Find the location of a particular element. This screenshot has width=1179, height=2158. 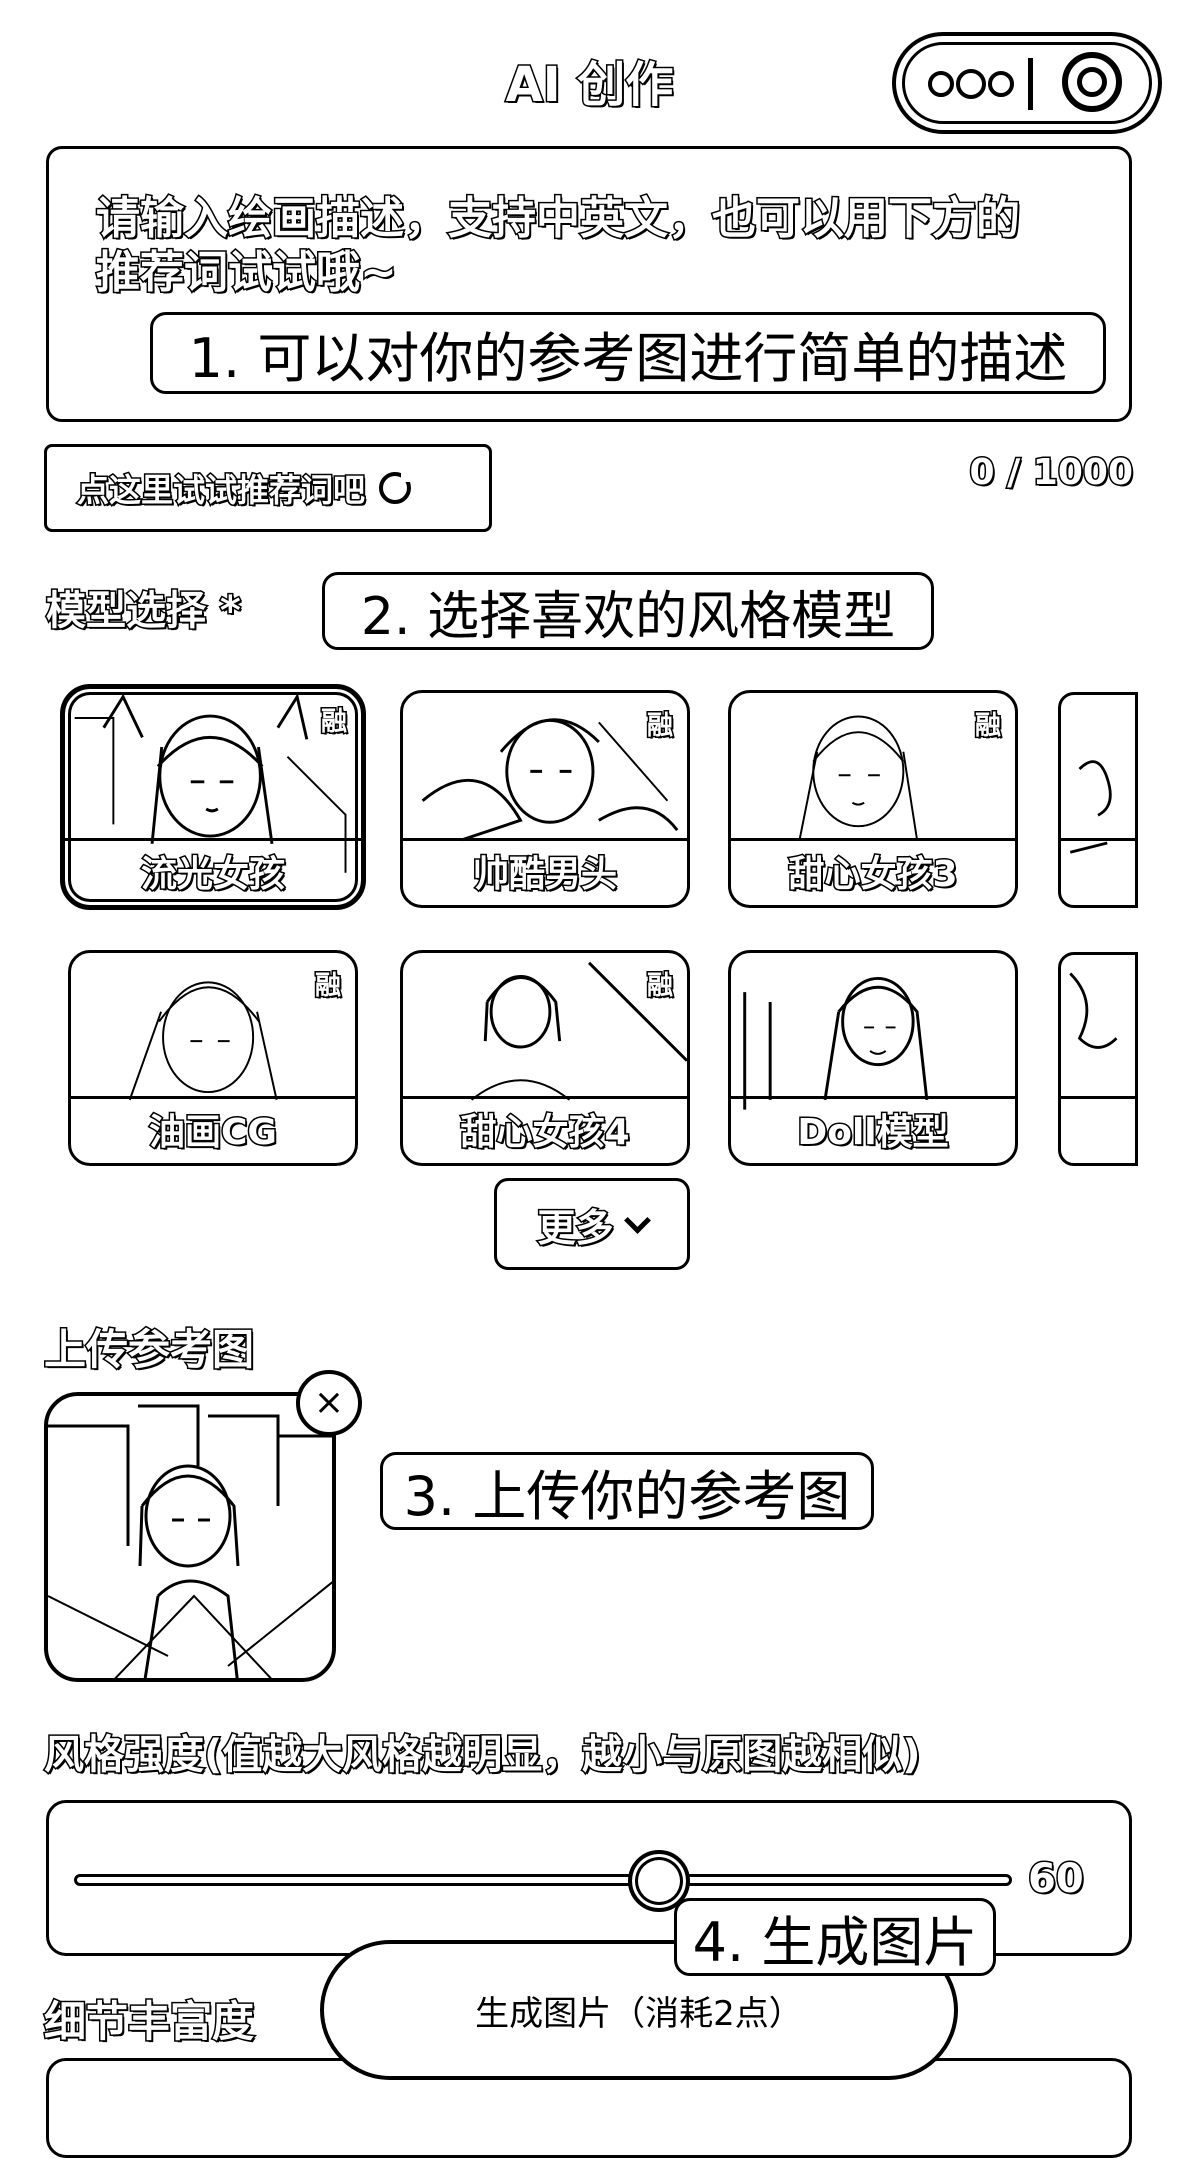

model-card: 融 油画CG is located at coordinates (213, 1058).